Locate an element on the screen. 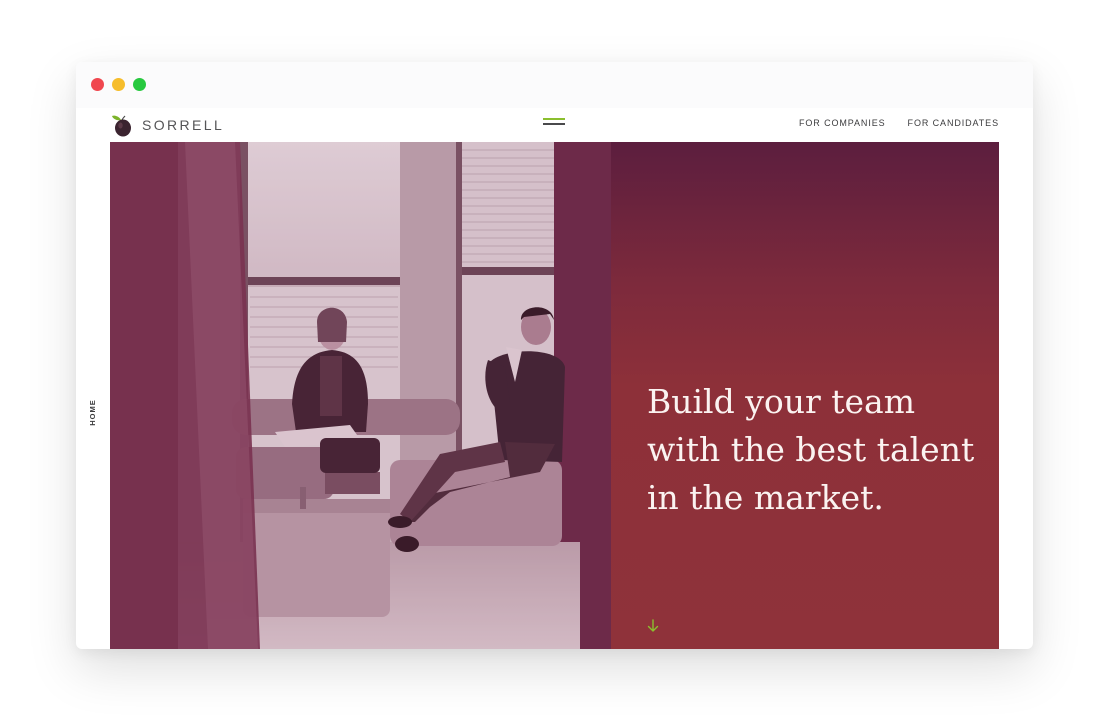  brand-logo: SORRELL is located at coordinates (167, 125).